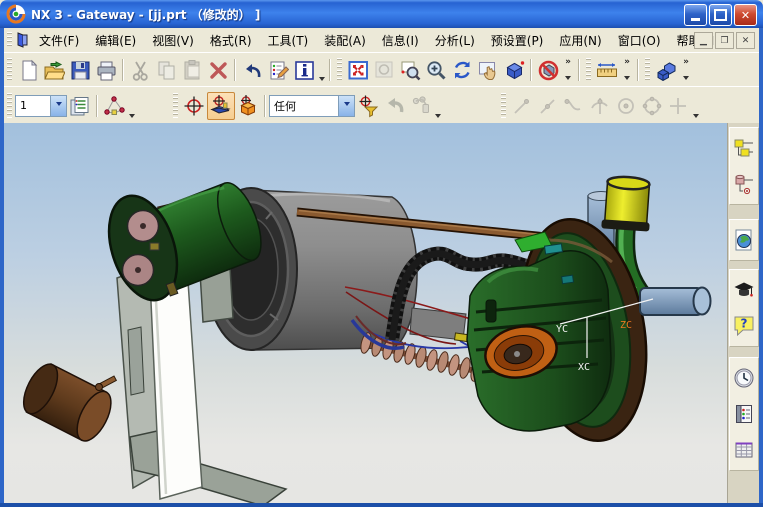 The image size is (763, 507). I want to click on assembly-navigator-tab, so click(744, 148).